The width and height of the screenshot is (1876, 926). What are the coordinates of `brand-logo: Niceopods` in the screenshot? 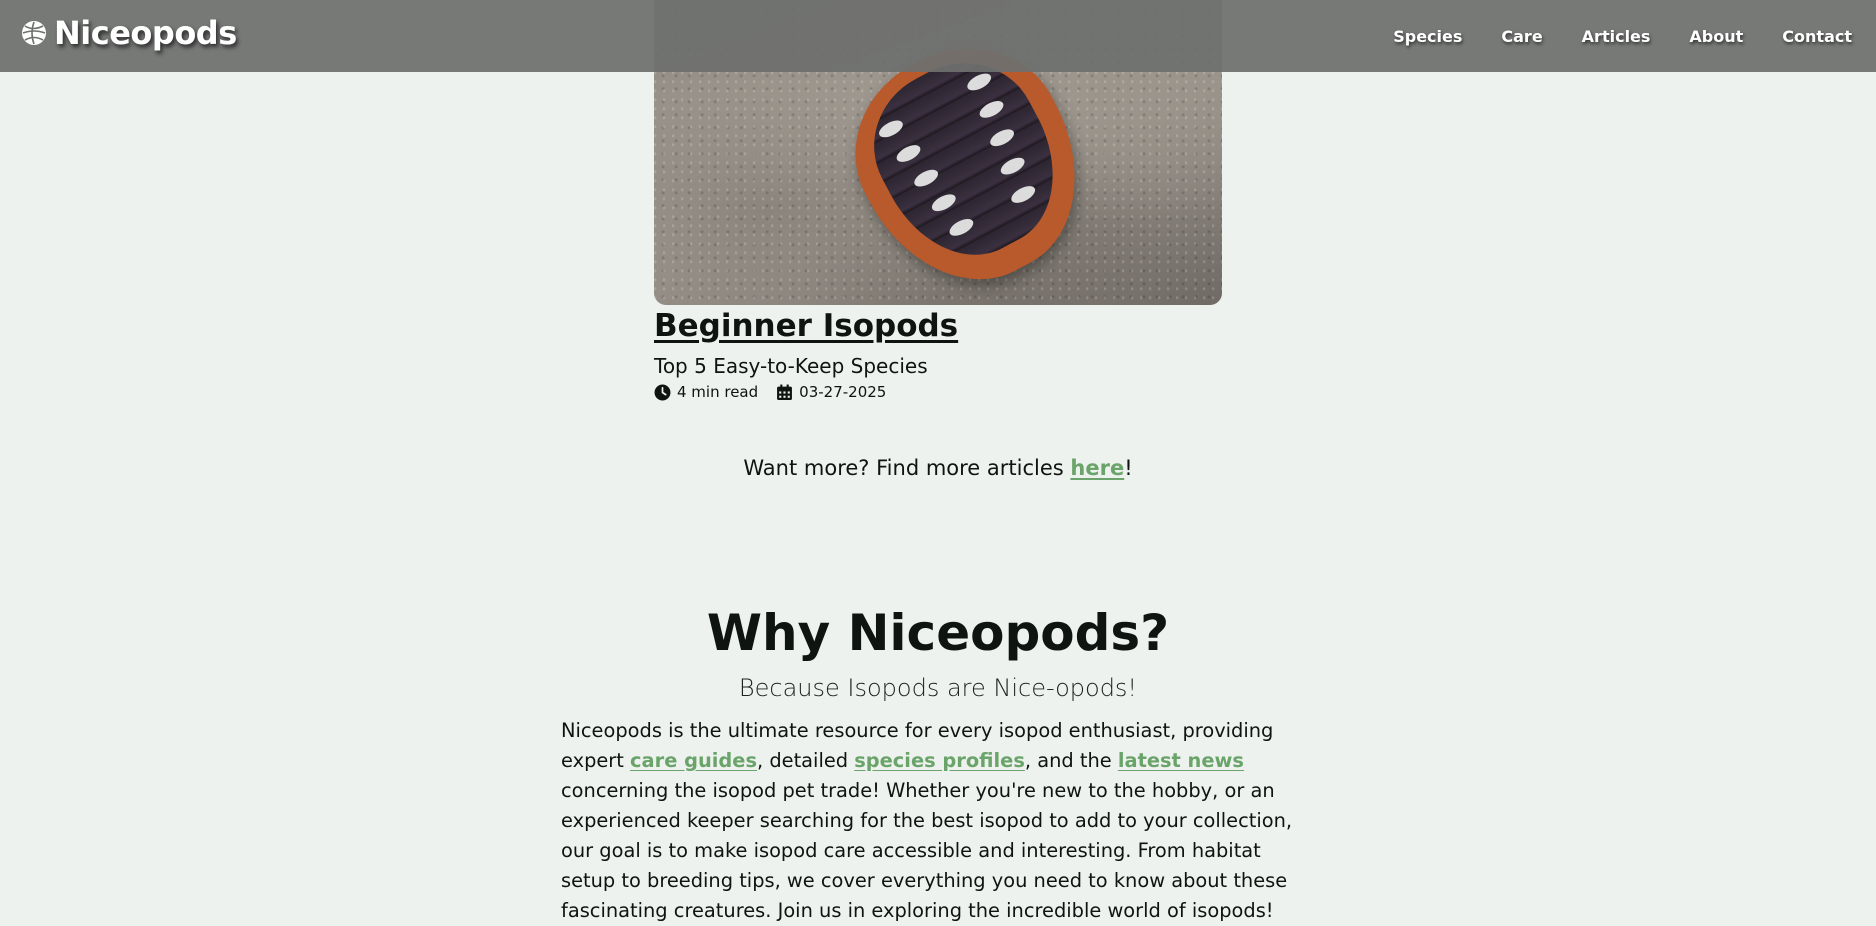 It's located at (128, 33).